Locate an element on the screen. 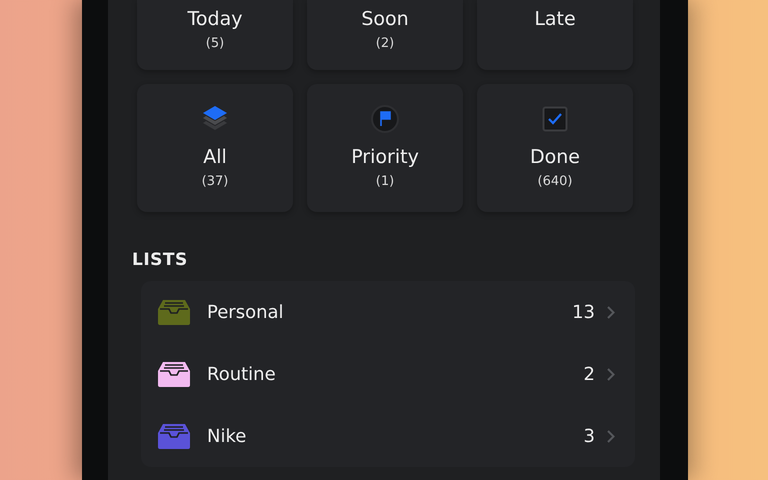  smart-list-label: Done is located at coordinates (555, 157).